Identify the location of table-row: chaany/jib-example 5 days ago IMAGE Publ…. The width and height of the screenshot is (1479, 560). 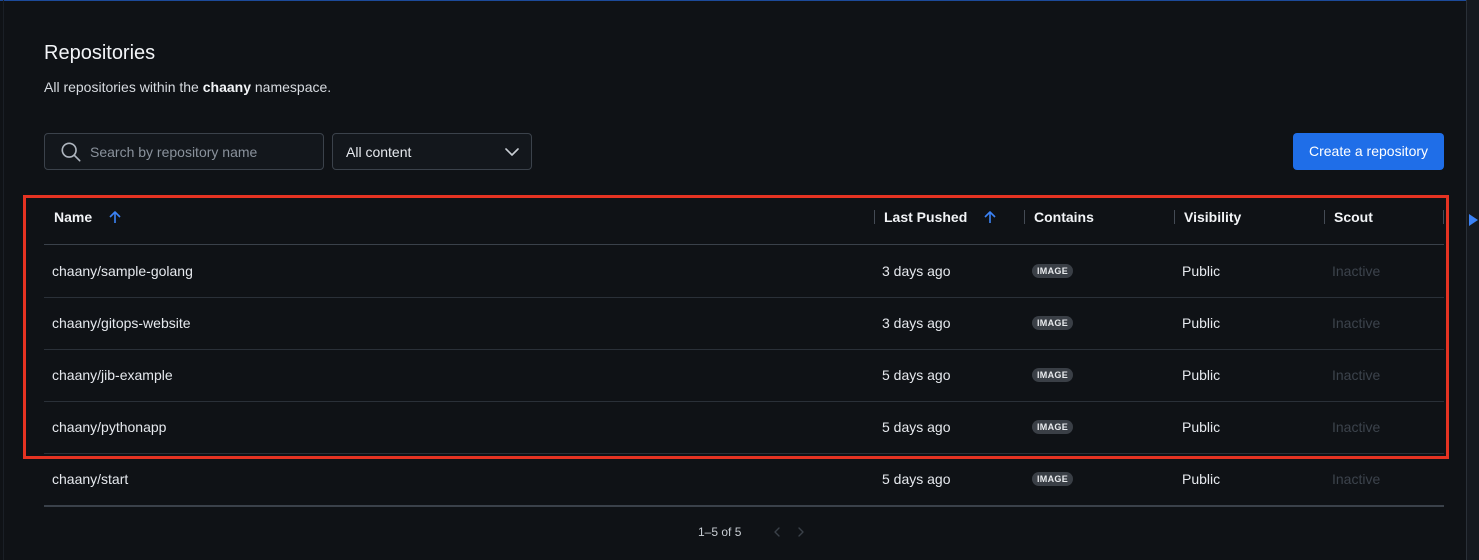
(744, 376).